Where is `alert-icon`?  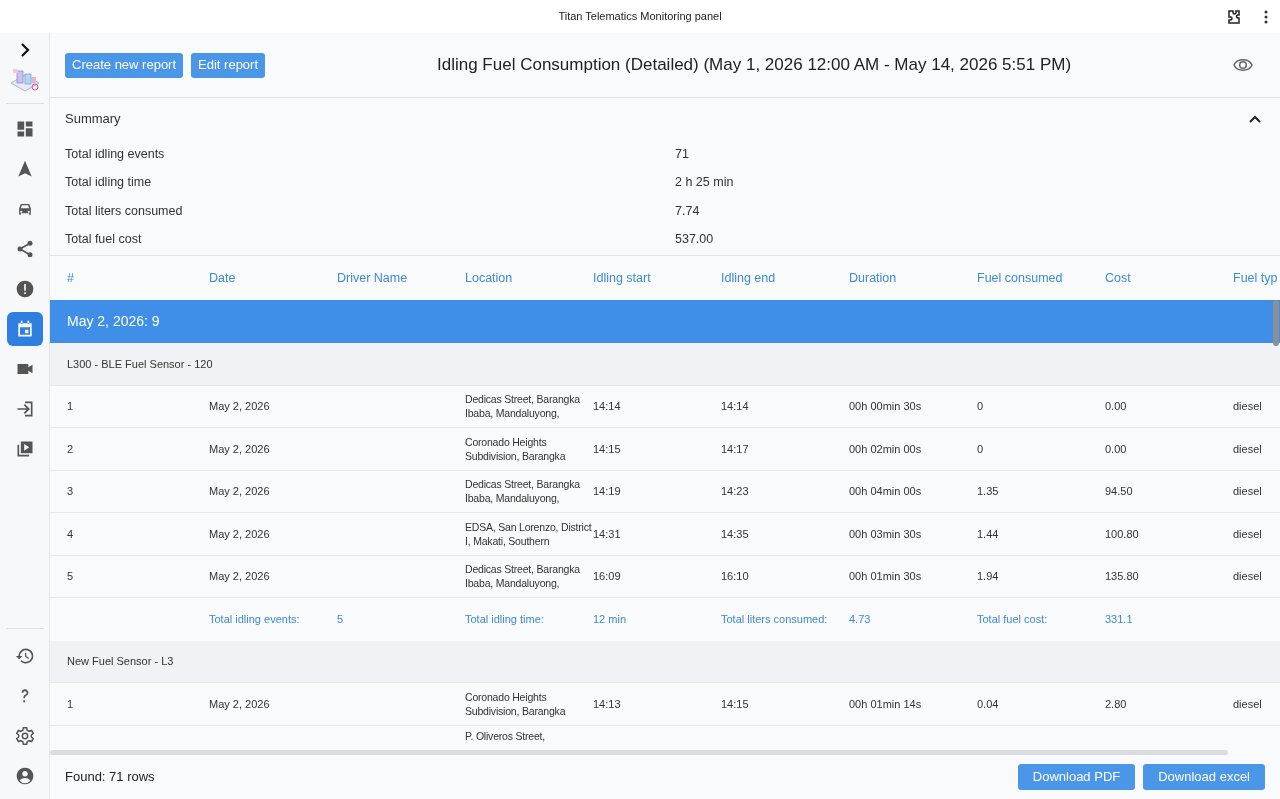
alert-icon is located at coordinates (24, 289).